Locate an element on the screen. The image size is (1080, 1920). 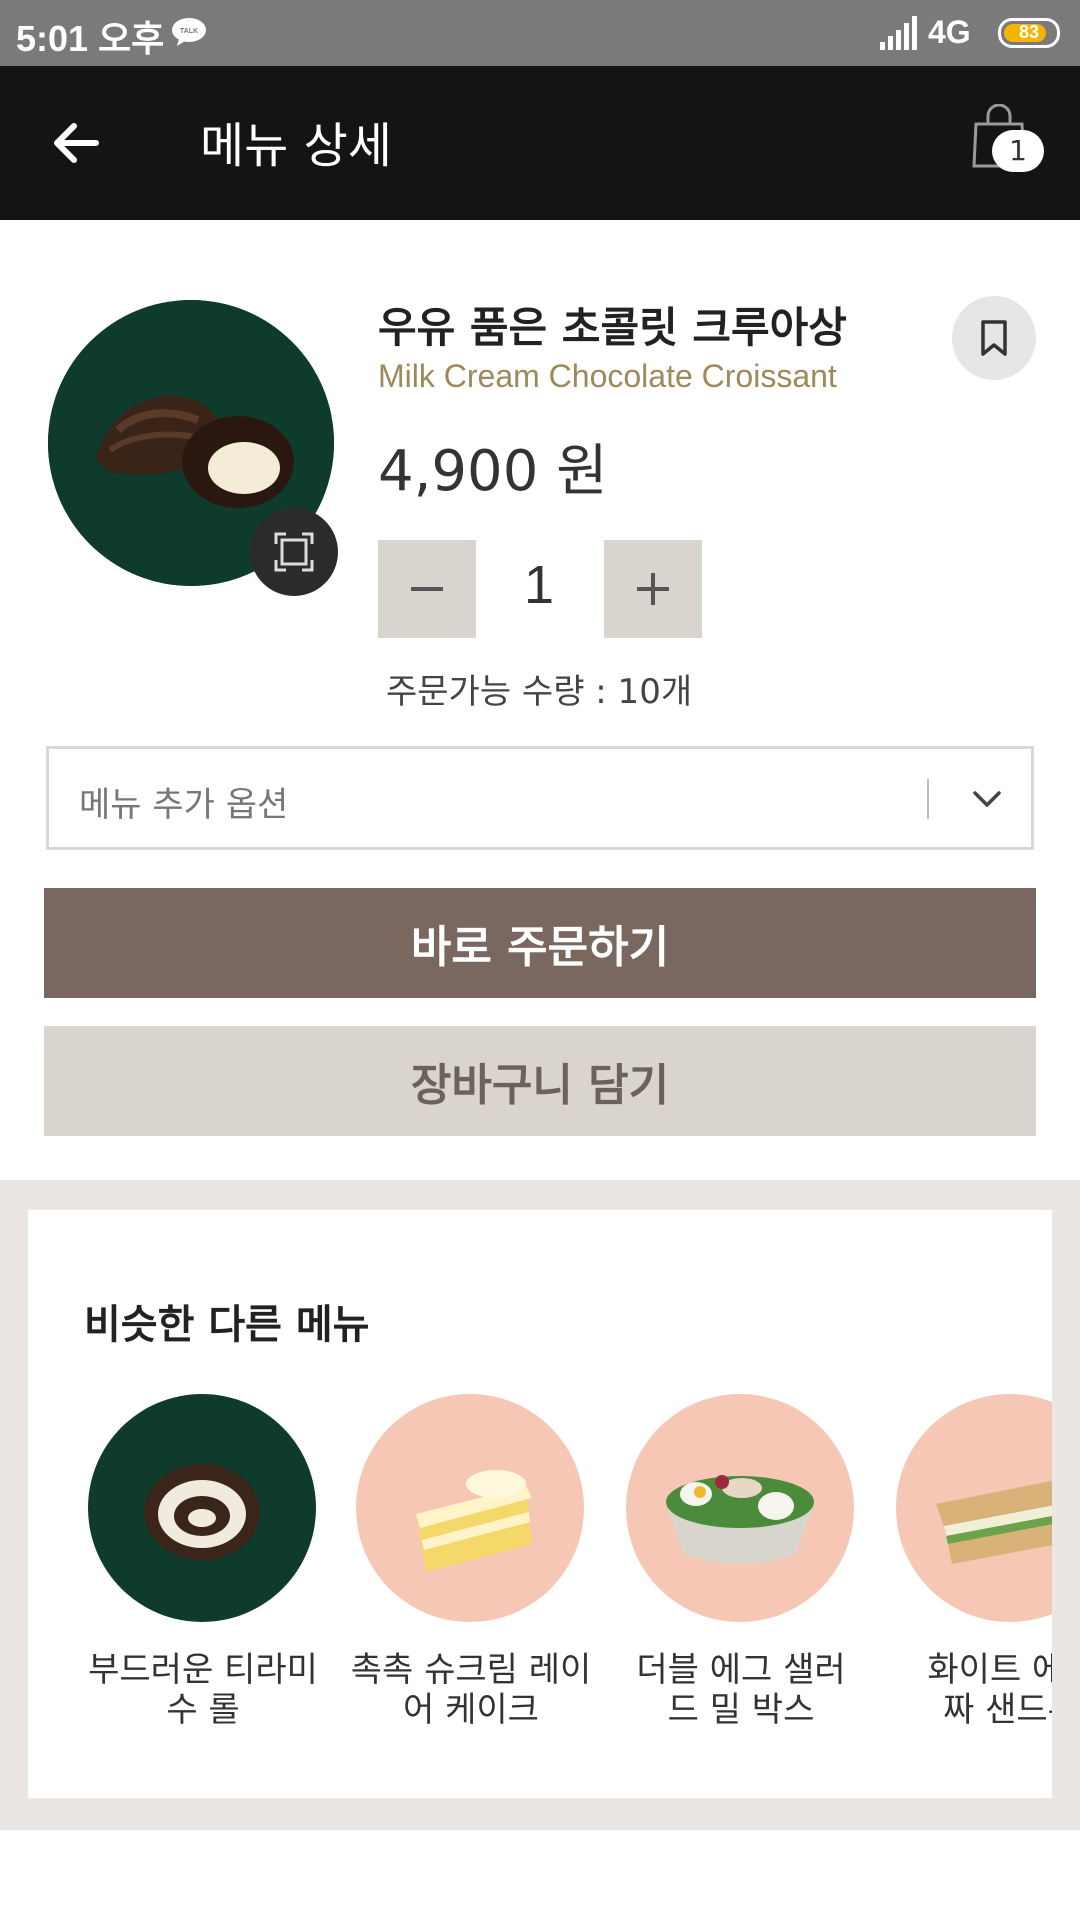
similar-item-label-line1: 화이트 에그 is located at coordinates (989, 1670).